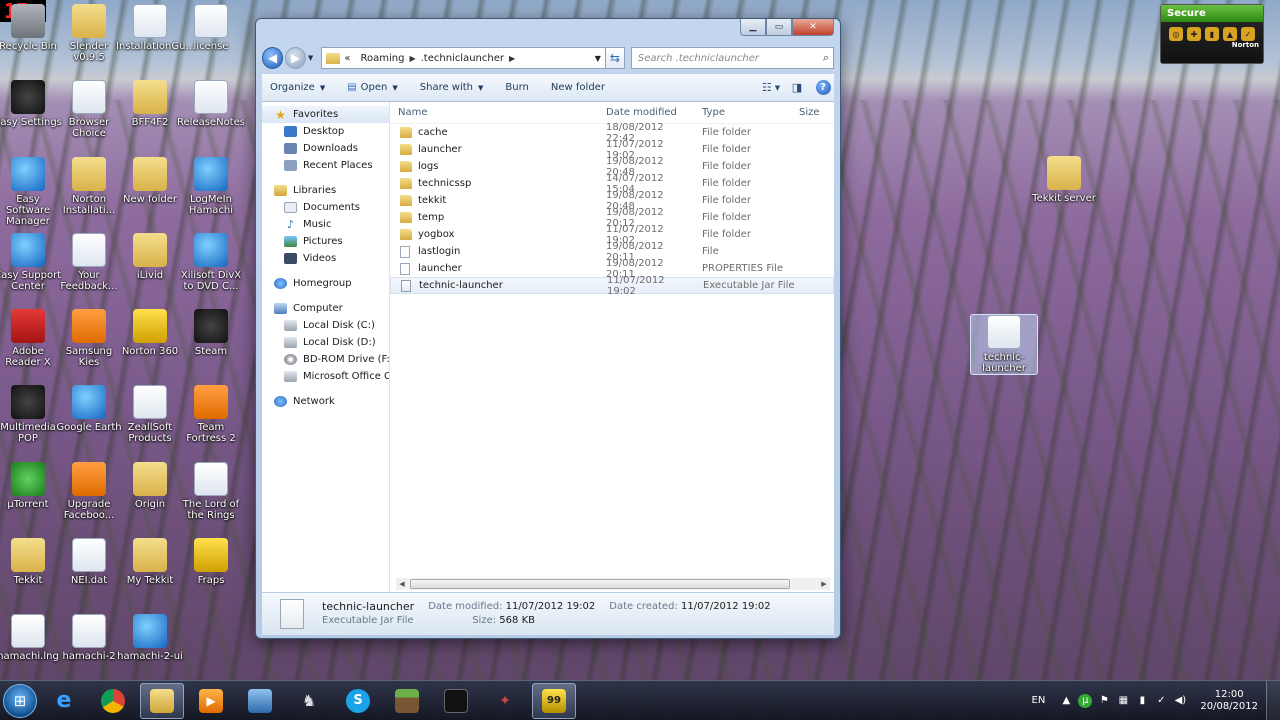 The image size is (1280, 720). What do you see at coordinates (31, 28) in the screenshot?
I see `desktop-icon-recycle-bin: Recycle Bin` at bounding box center [31, 28].